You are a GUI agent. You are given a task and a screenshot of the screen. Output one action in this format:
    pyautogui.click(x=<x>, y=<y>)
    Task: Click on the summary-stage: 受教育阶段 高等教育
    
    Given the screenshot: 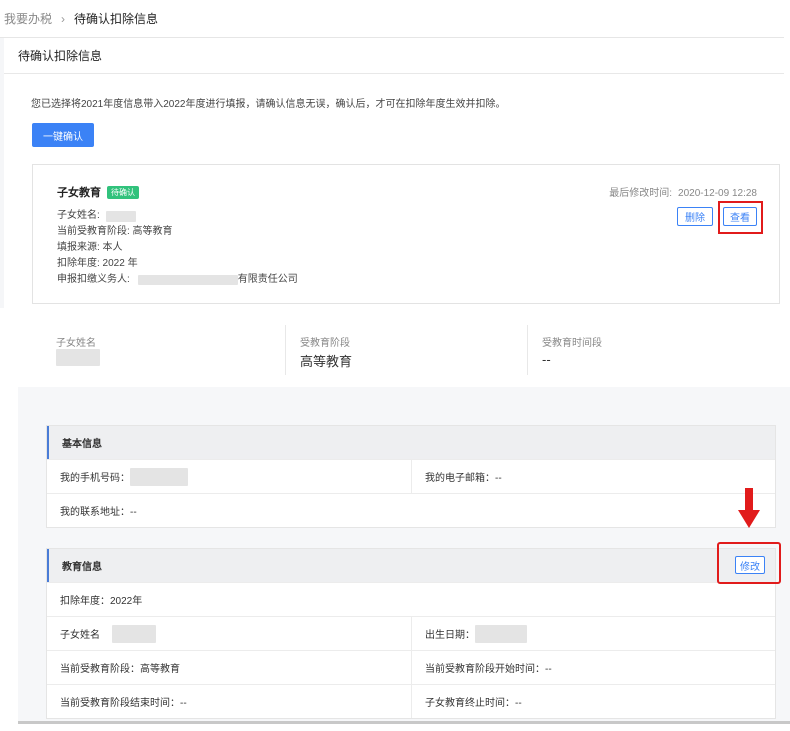 What is the action you would take?
    pyautogui.click(x=407, y=350)
    